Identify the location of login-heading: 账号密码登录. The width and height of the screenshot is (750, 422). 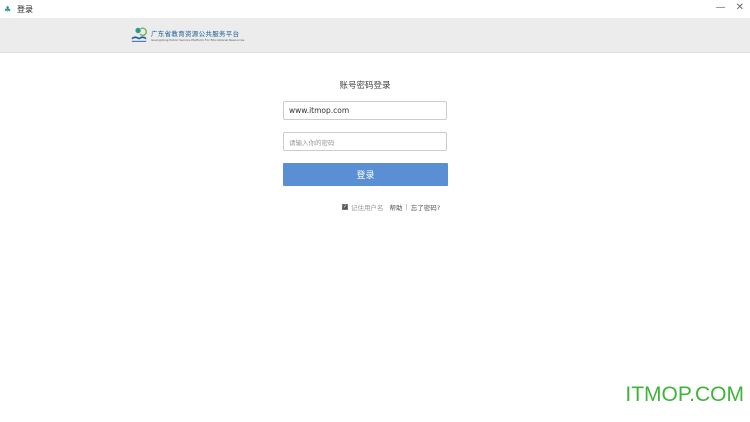
(365, 86).